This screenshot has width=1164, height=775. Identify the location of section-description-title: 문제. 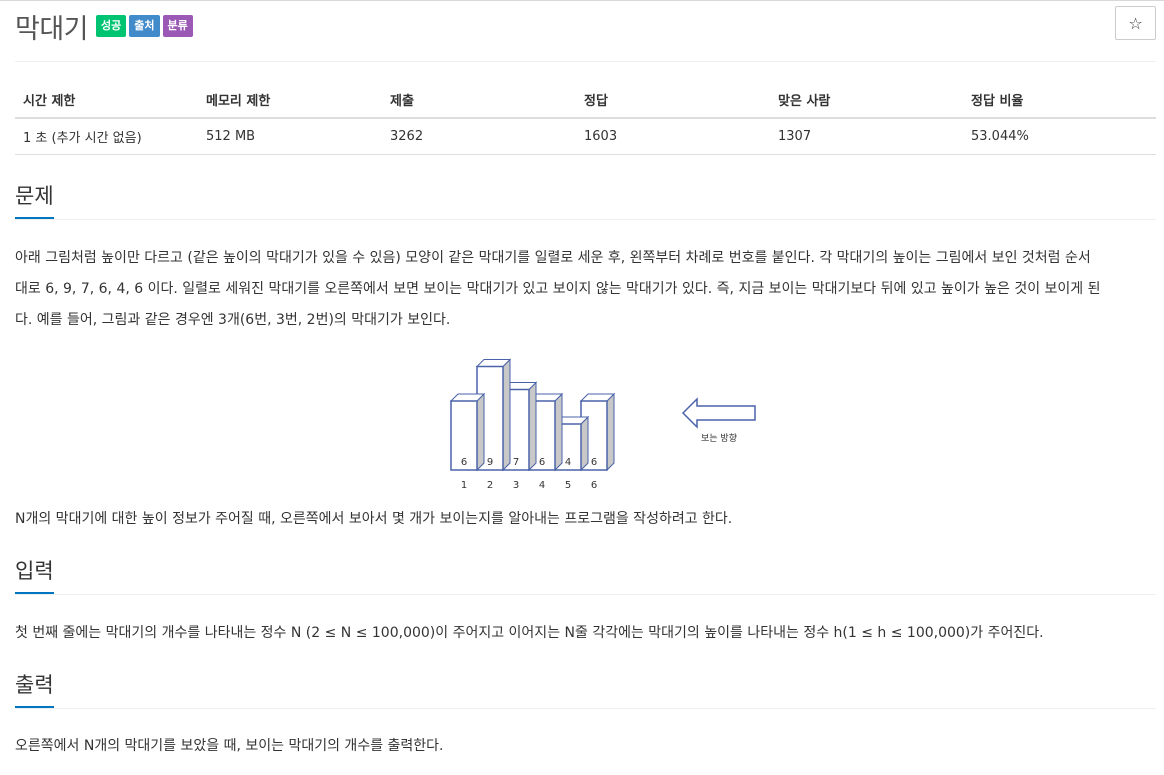
(34, 200).